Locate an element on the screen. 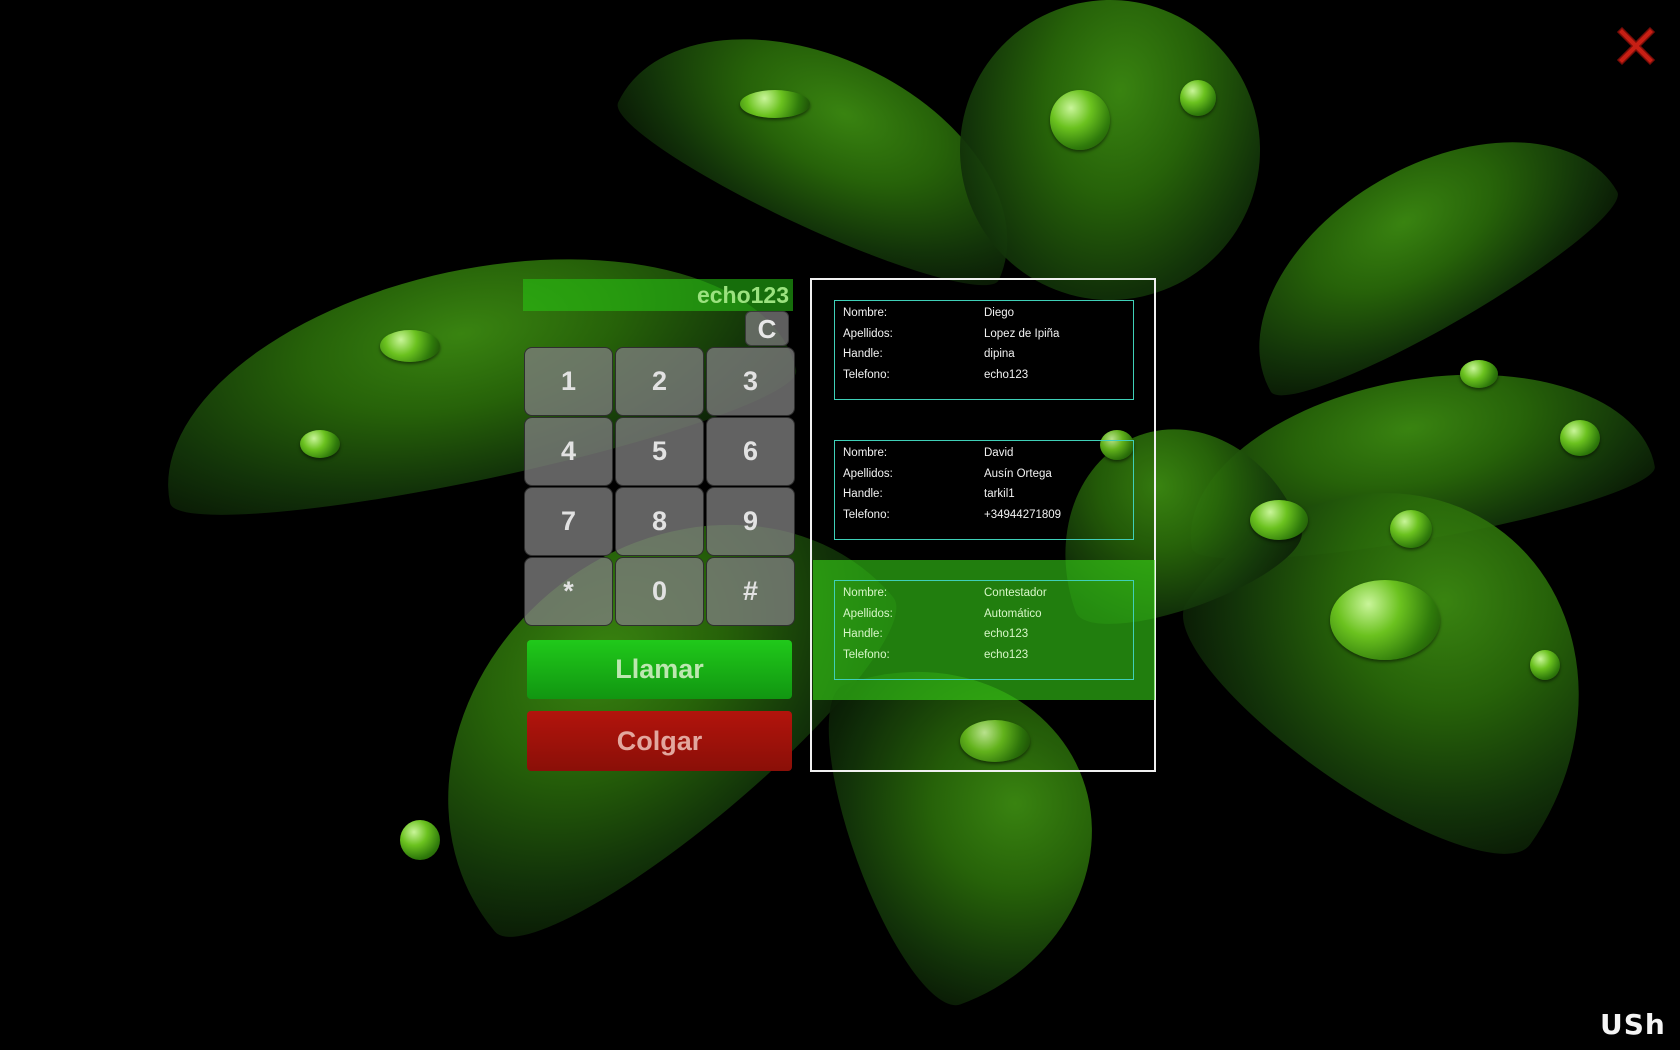 The height and width of the screenshot is (1050, 1680). app-logo: USh is located at coordinates (1633, 1024).